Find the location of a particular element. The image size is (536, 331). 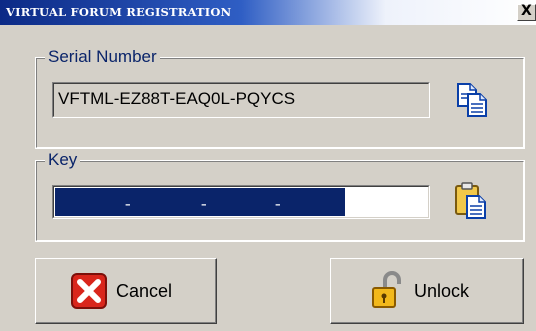

serial-number-field: VFTML-EZ88T-EAQ0L-PQYCS is located at coordinates (241, 100).